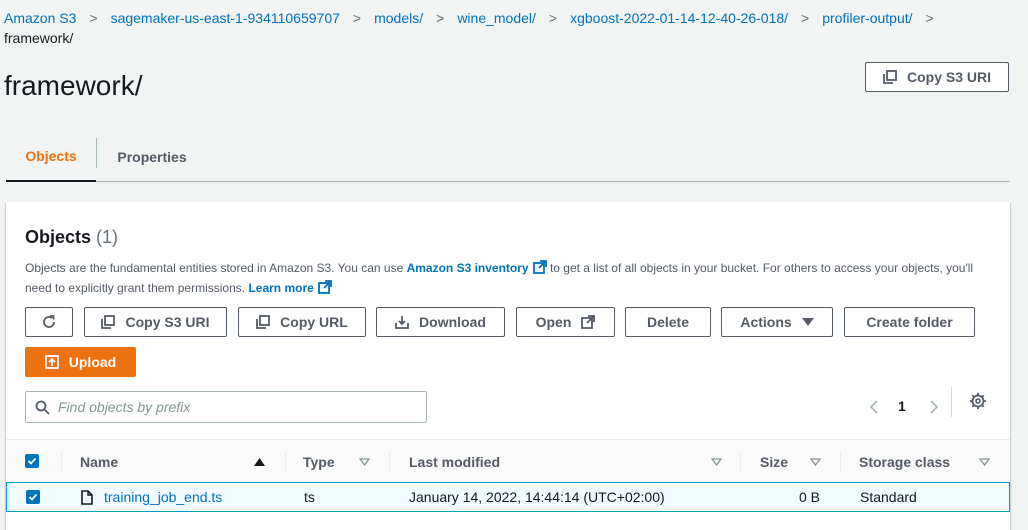  I want to click on column-header-storage-class: Storage class, so click(929, 462).